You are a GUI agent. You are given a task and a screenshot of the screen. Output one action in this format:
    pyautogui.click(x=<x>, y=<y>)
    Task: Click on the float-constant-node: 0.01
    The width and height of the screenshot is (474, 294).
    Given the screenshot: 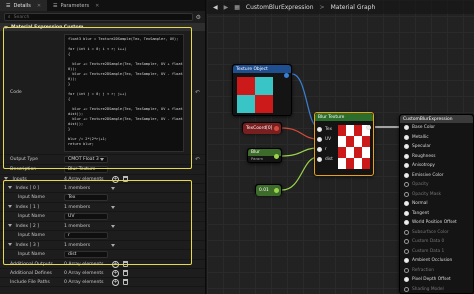 What is the action you would take?
    pyautogui.click(x=268, y=190)
    